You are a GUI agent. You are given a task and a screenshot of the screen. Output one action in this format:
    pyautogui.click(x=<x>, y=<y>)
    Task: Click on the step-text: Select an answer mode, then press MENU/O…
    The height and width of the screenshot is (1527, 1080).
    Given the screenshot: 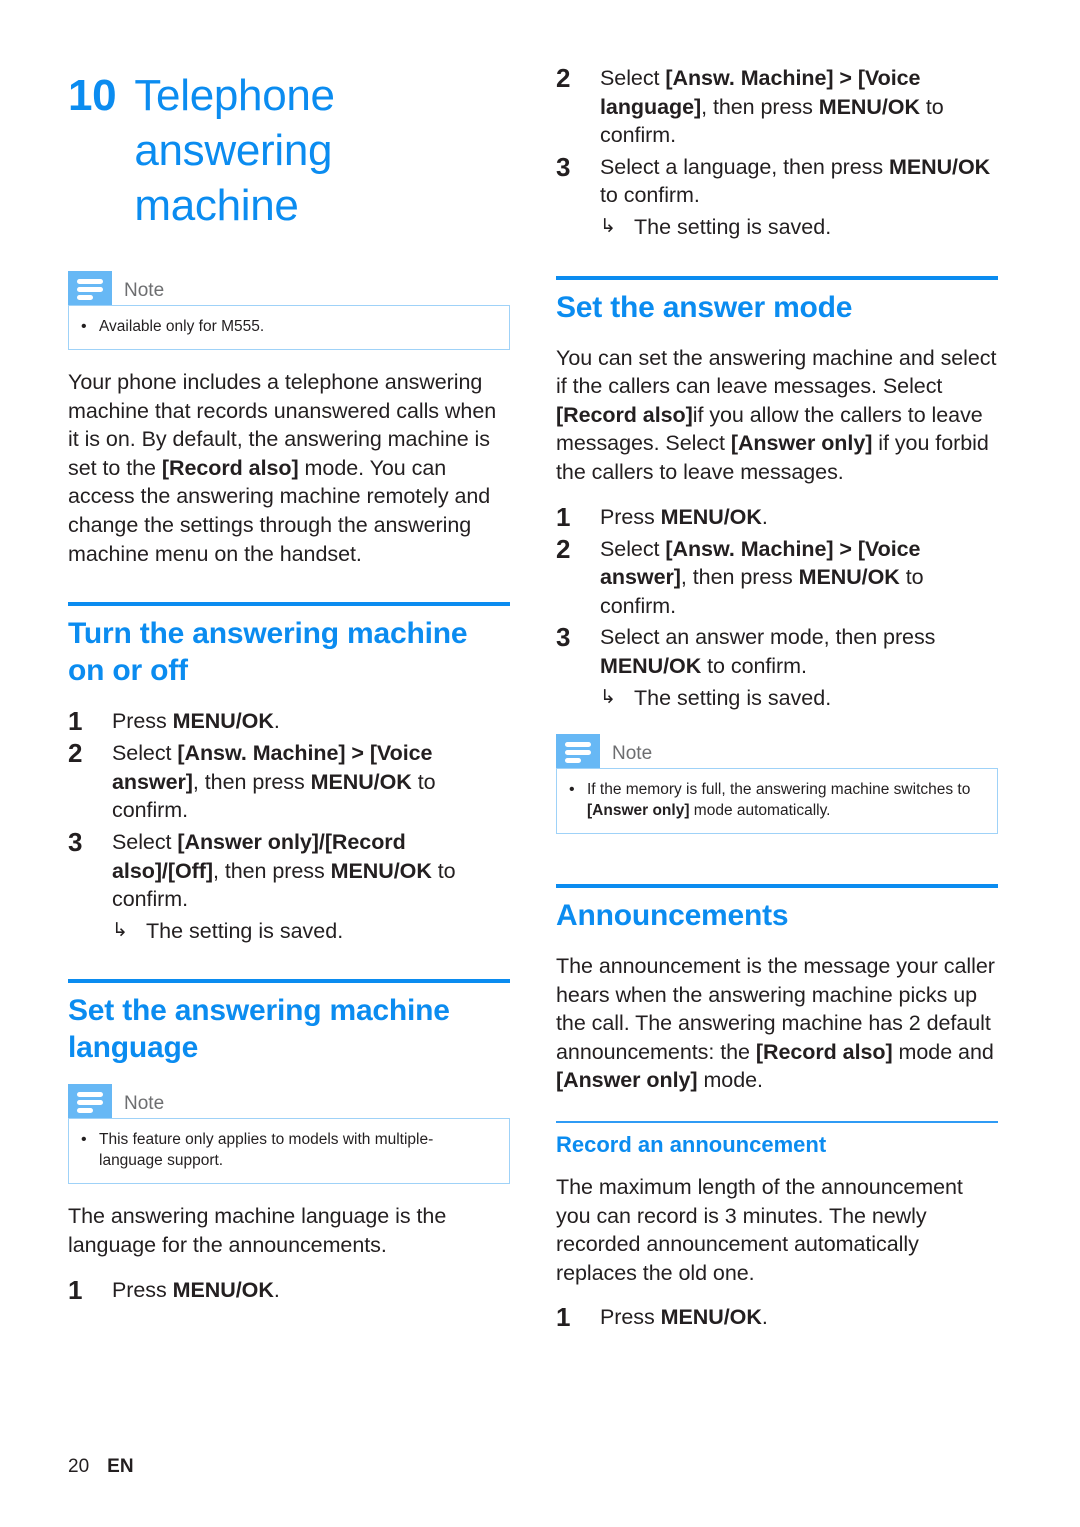 What is the action you would take?
    pyautogui.click(x=799, y=651)
    